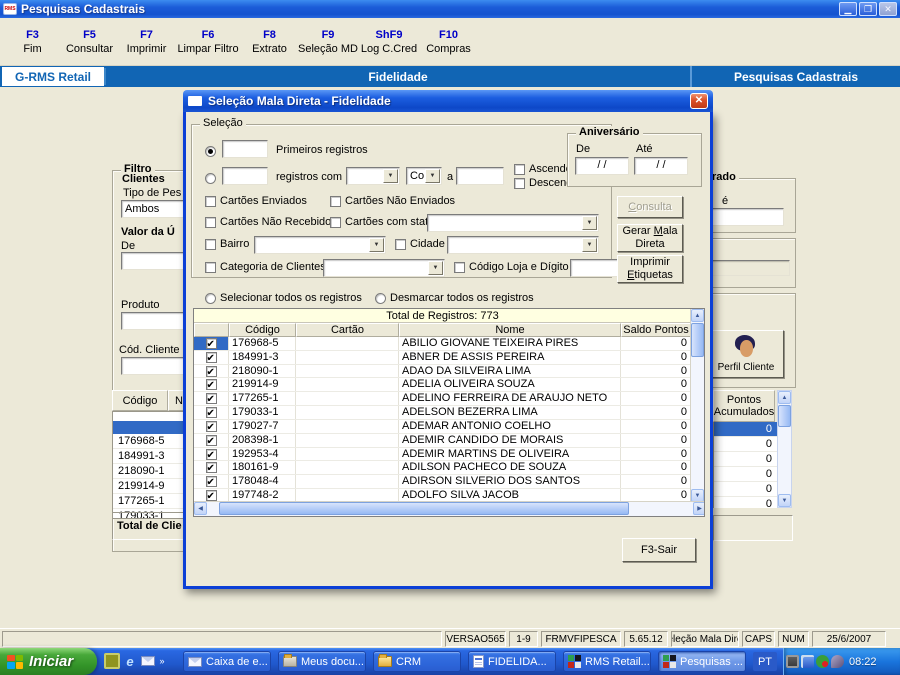  Describe the element at coordinates (424, 176) in the screenshot. I see `operador-dropdown: Co` at that location.